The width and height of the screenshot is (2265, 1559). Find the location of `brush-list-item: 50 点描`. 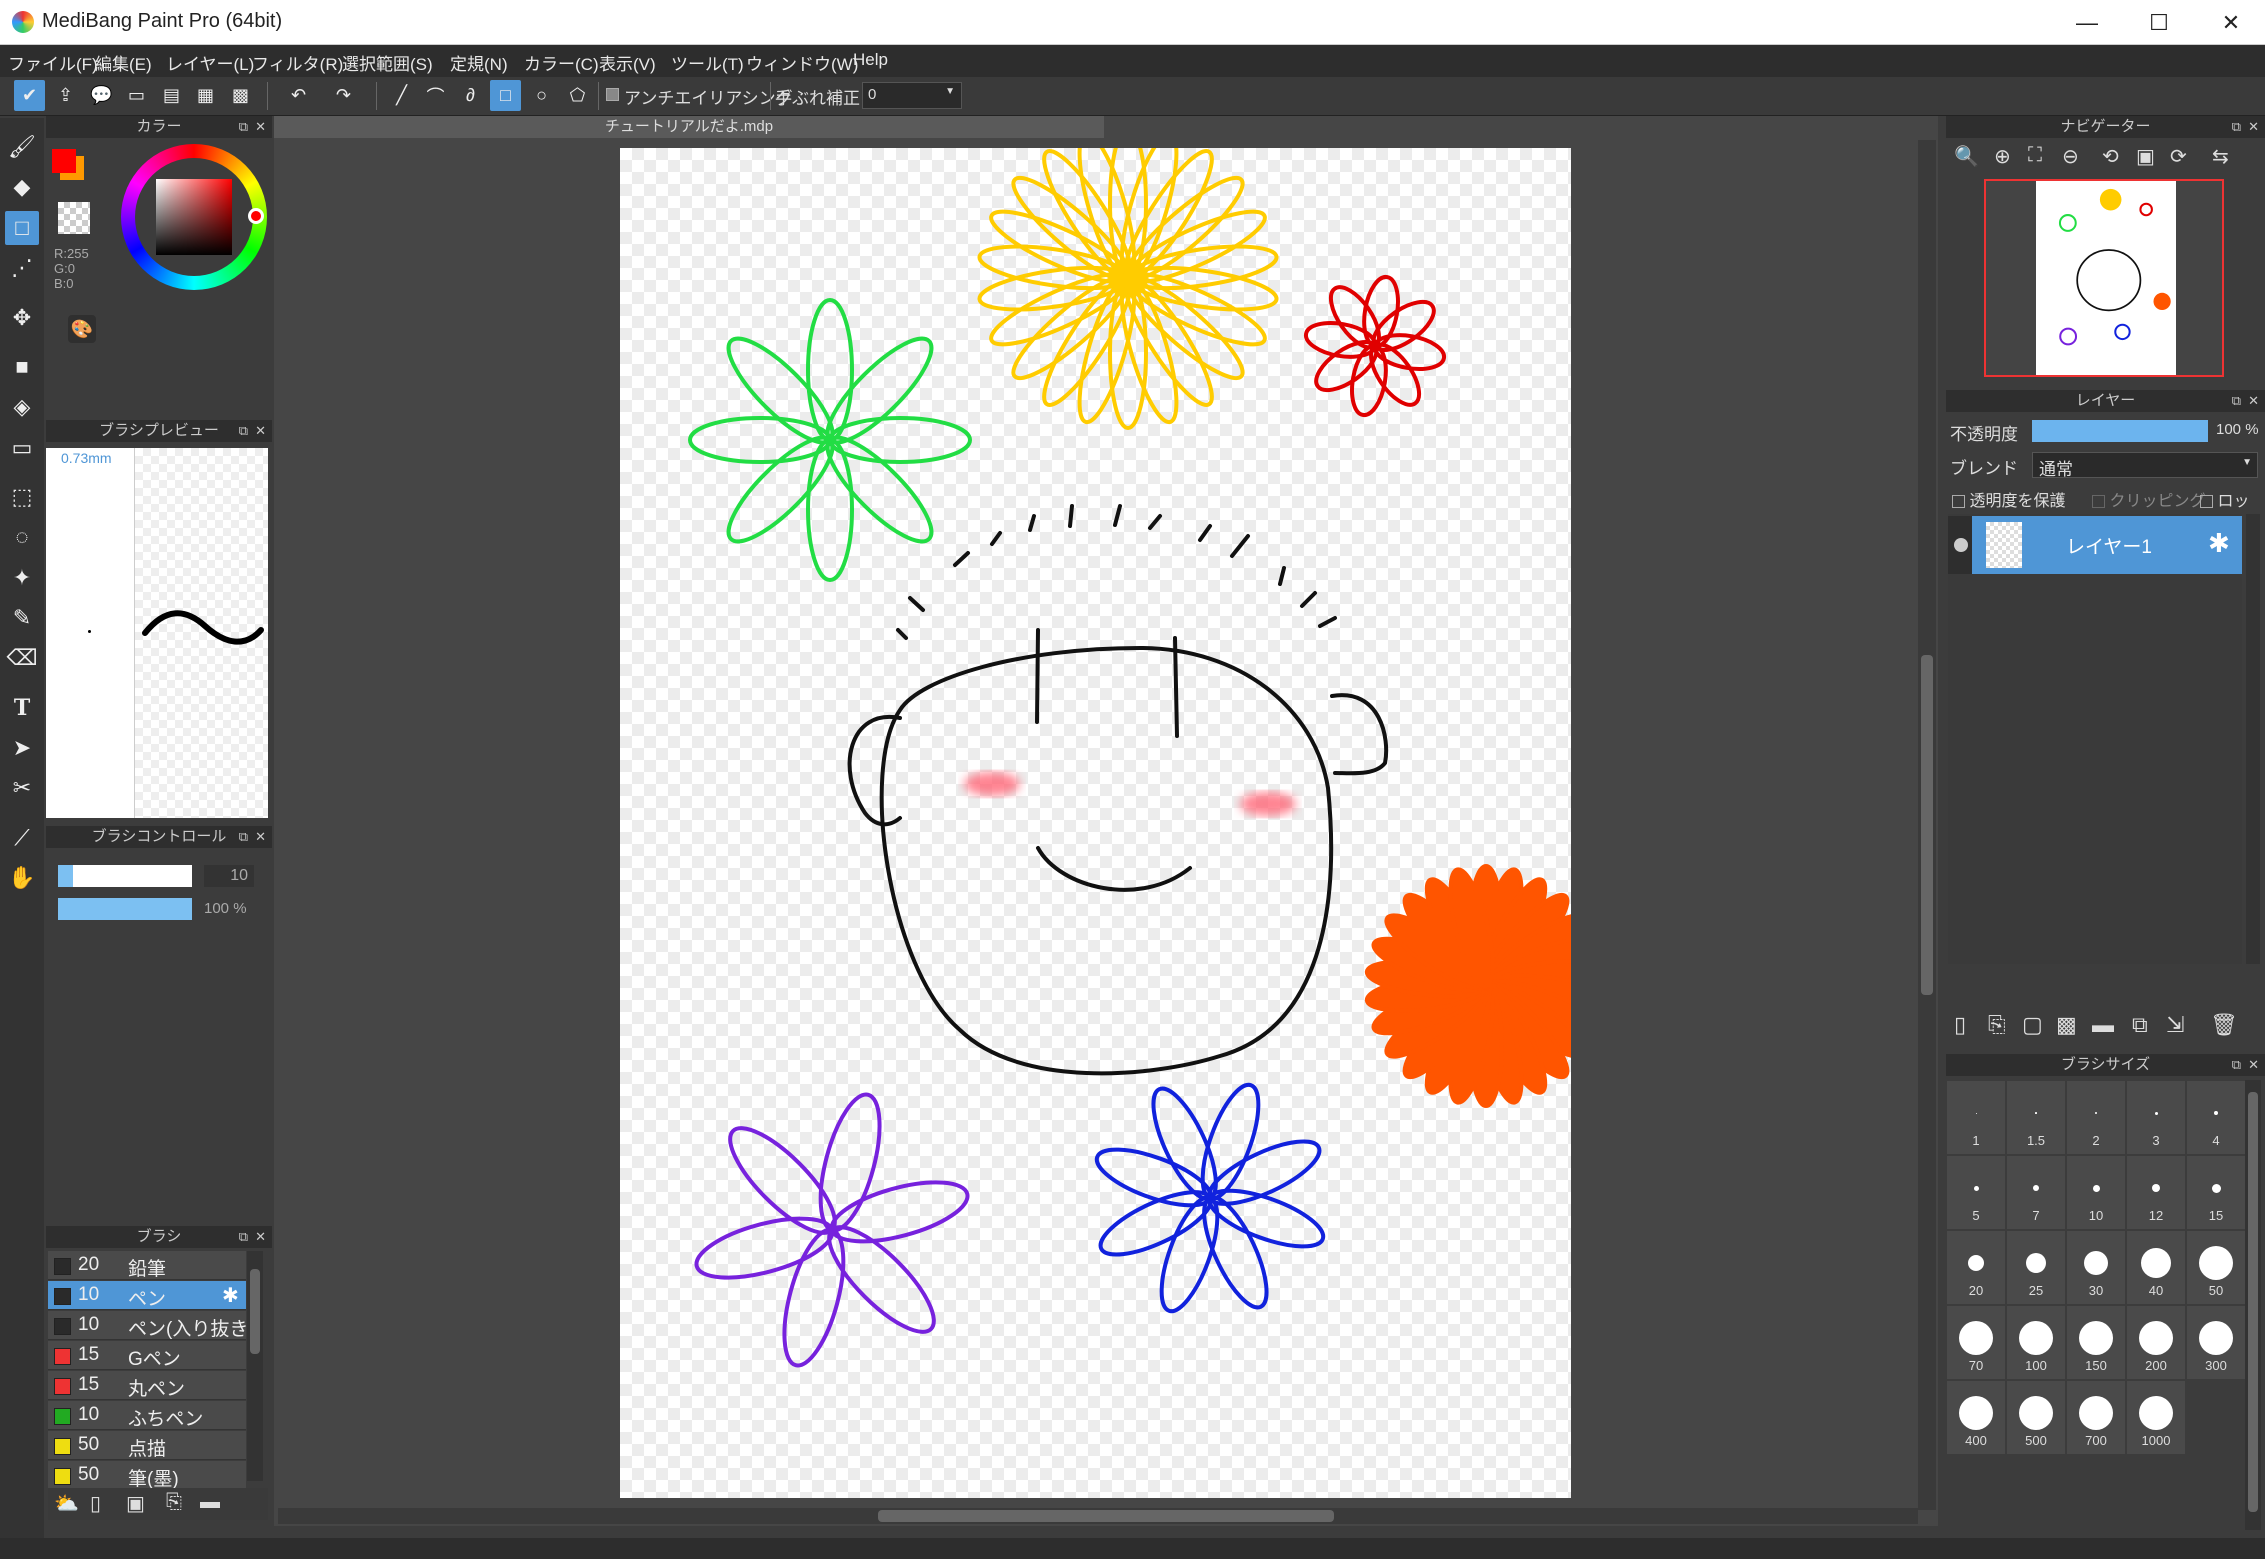

brush-list-item: 50 点描 is located at coordinates (147, 1445).